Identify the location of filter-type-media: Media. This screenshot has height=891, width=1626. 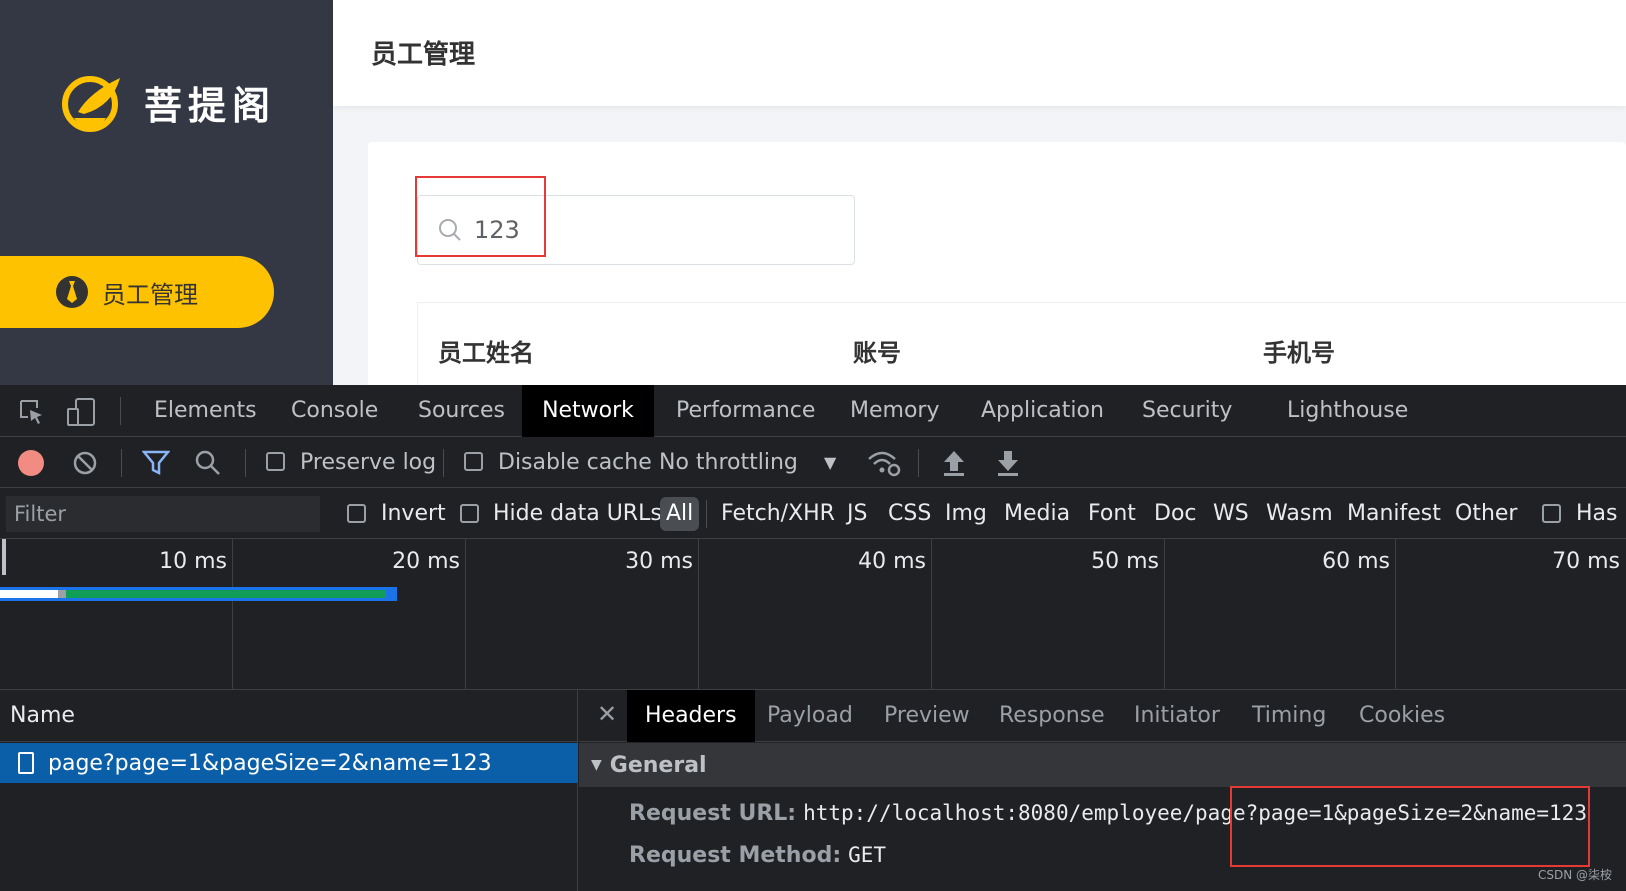
(1037, 513).